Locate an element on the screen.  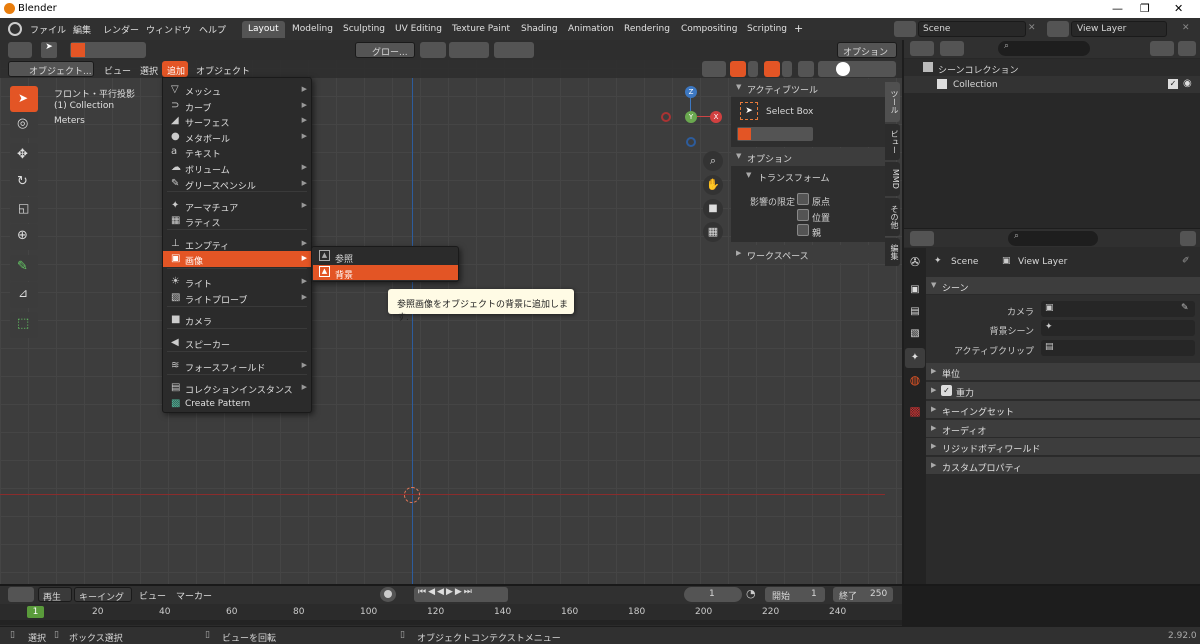
pivot-point-icon is located at coordinates (433, 50).